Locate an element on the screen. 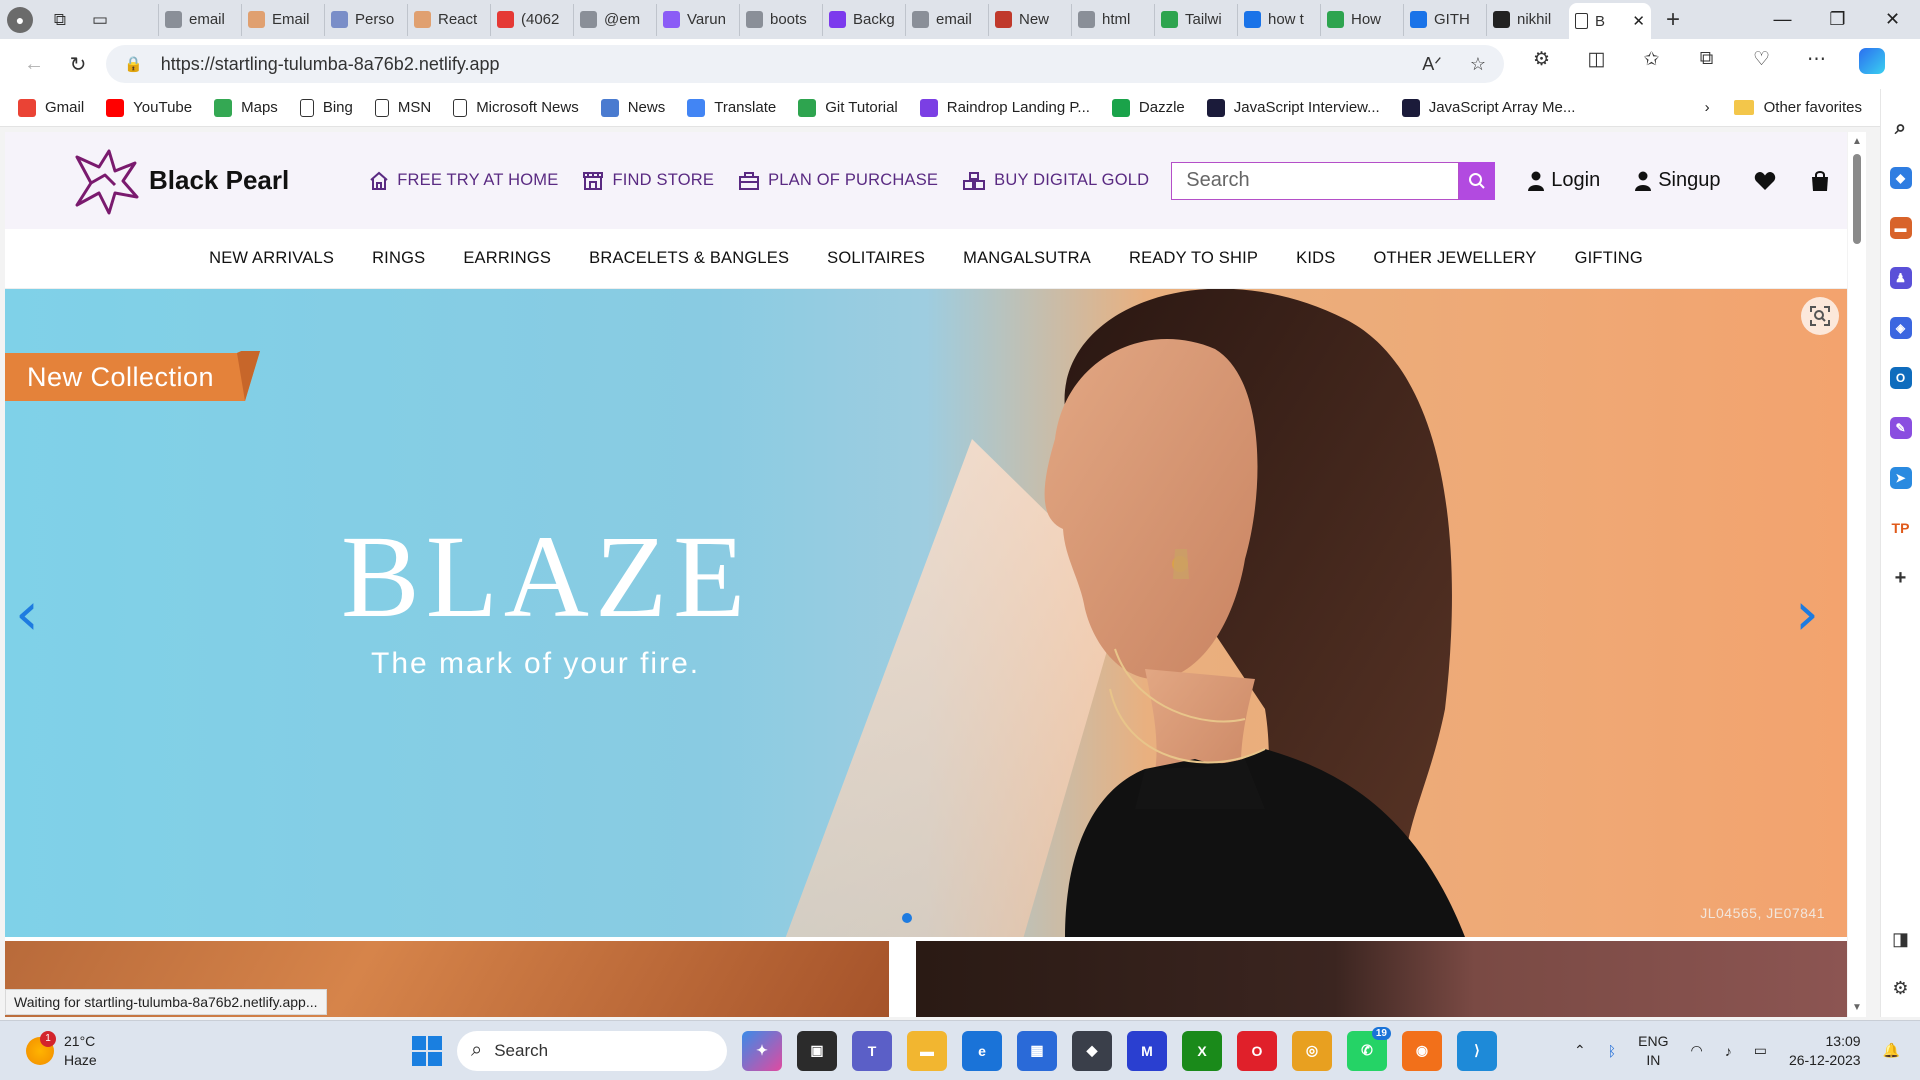 This screenshot has height=1080, width=1920. vscode-icon: ⟩ is located at coordinates (1477, 1050).